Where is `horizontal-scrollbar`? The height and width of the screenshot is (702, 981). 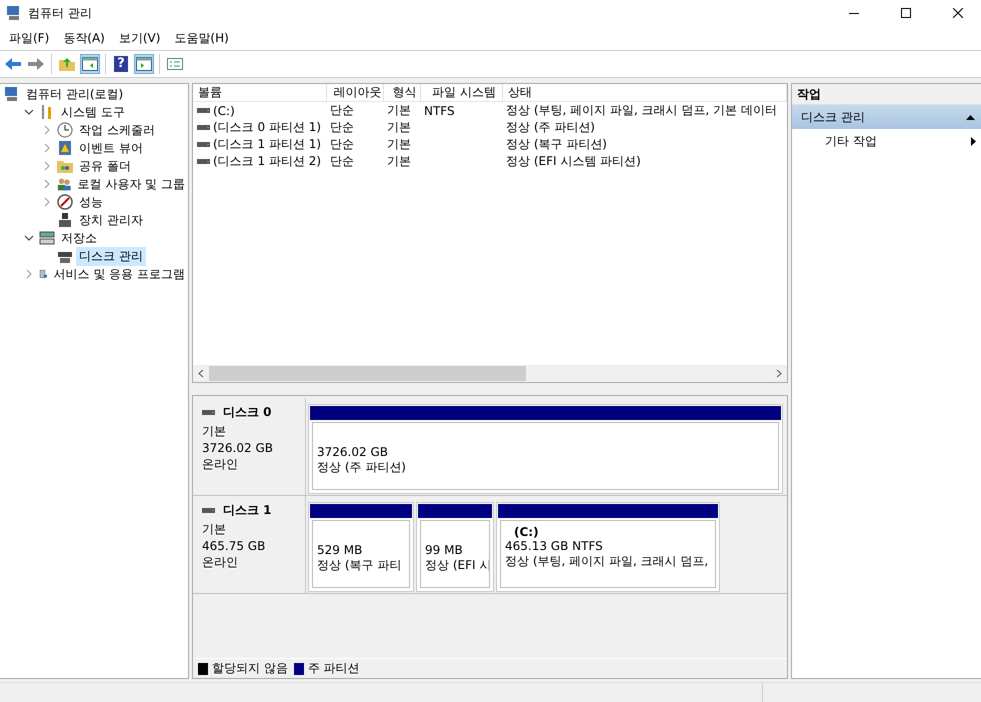 horizontal-scrollbar is located at coordinates (490, 373).